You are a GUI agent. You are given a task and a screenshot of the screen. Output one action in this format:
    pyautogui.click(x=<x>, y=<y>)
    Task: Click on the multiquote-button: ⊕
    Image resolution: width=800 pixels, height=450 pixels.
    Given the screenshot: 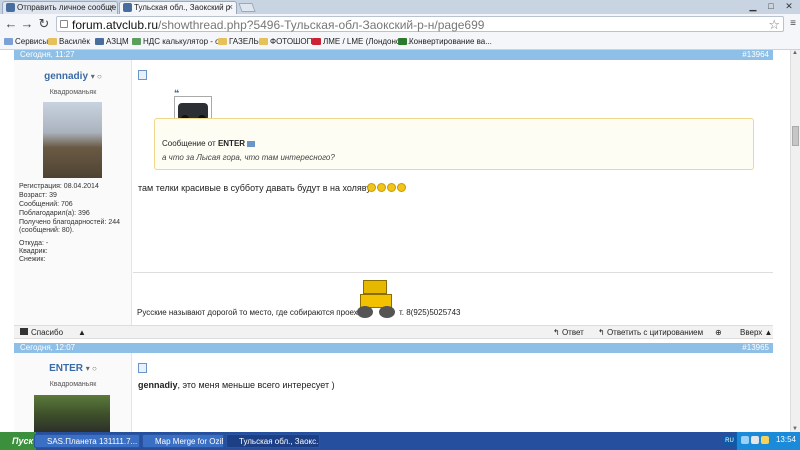 What is the action you would take?
    pyautogui.click(x=718, y=332)
    